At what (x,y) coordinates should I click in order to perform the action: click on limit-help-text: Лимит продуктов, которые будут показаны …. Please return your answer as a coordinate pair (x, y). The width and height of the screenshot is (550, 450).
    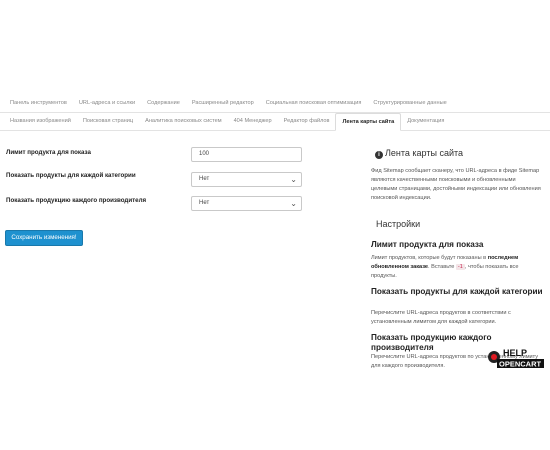
    Looking at the image, I should click on (457, 267).